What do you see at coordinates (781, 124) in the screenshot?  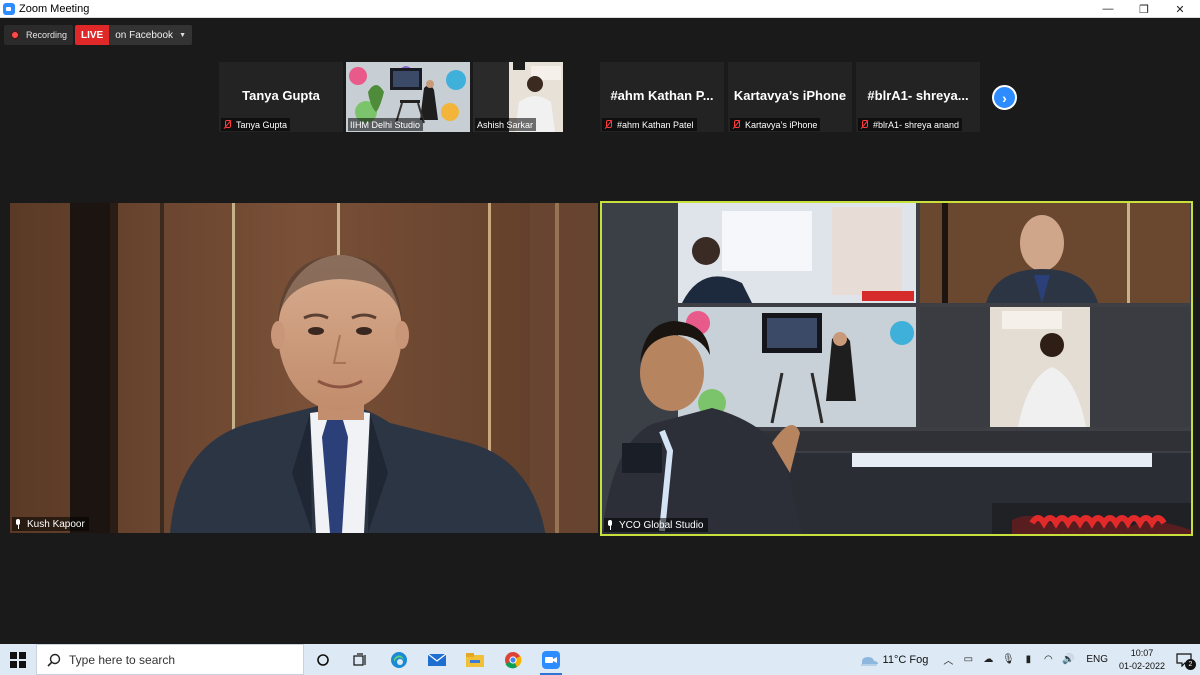 I see `participant-label-text: Kartavya’s iPhone` at bounding box center [781, 124].